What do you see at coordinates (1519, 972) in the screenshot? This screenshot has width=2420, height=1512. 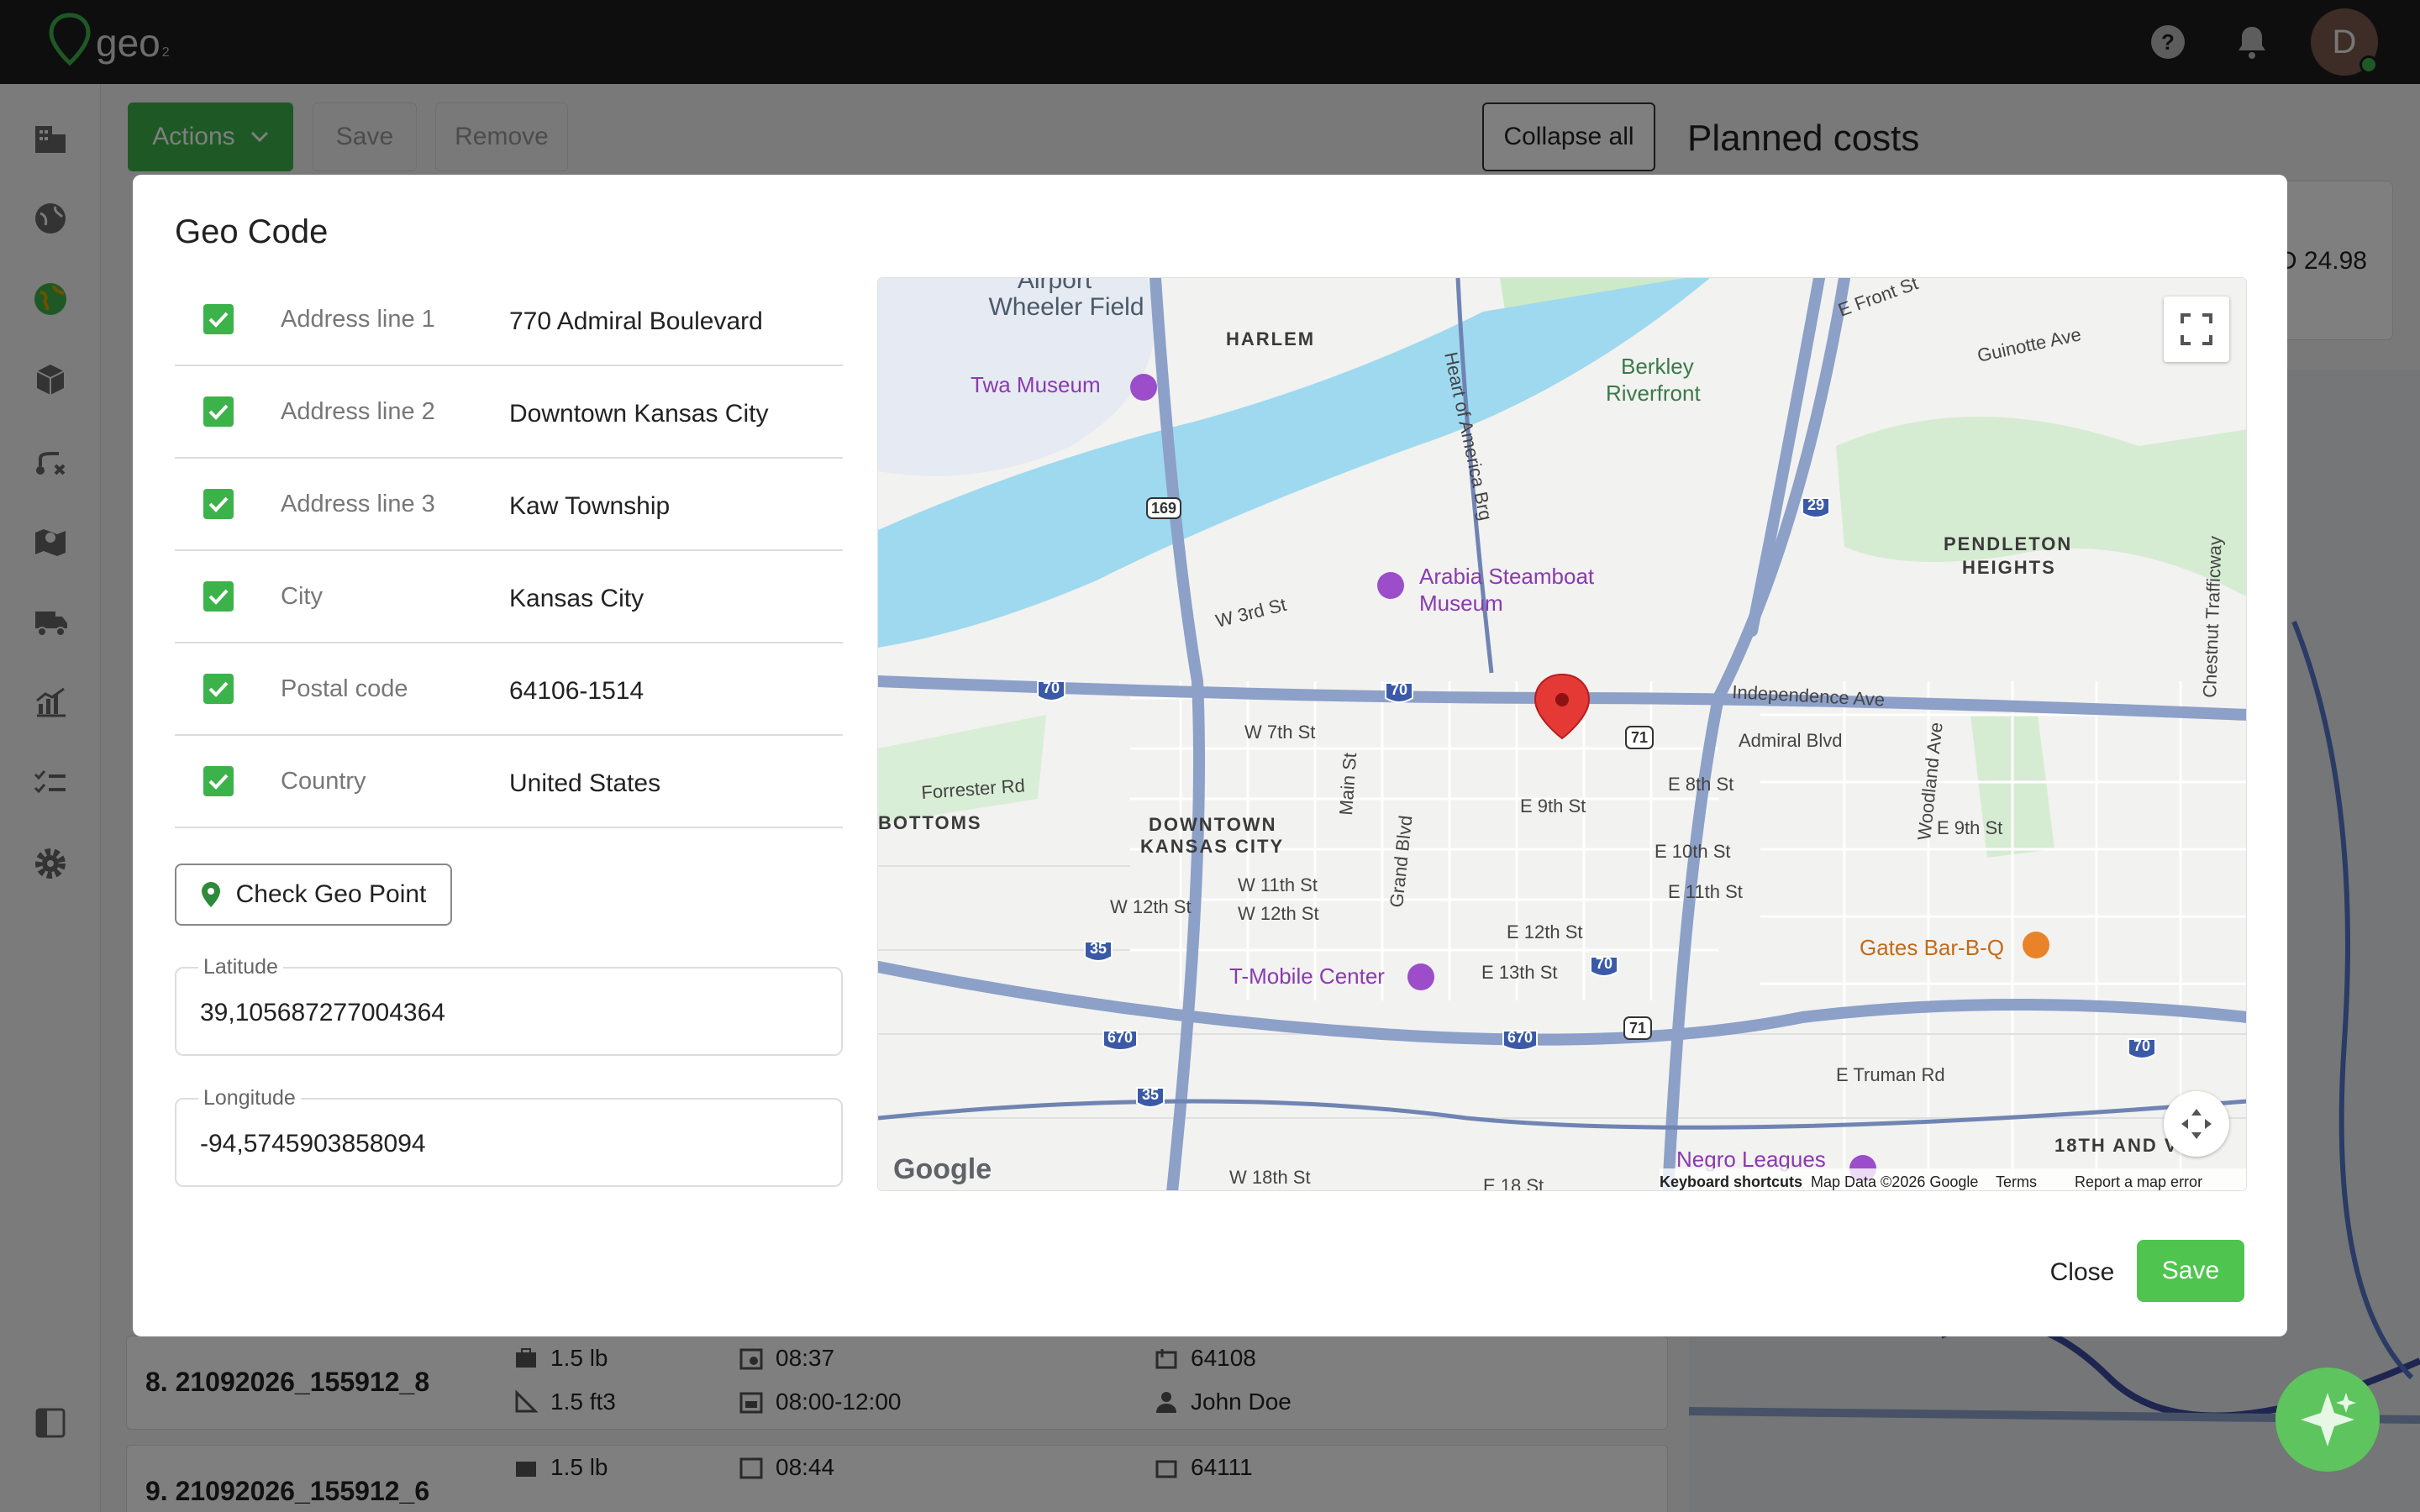 I see `map-label-e-13th-st: E 13th St` at bounding box center [1519, 972].